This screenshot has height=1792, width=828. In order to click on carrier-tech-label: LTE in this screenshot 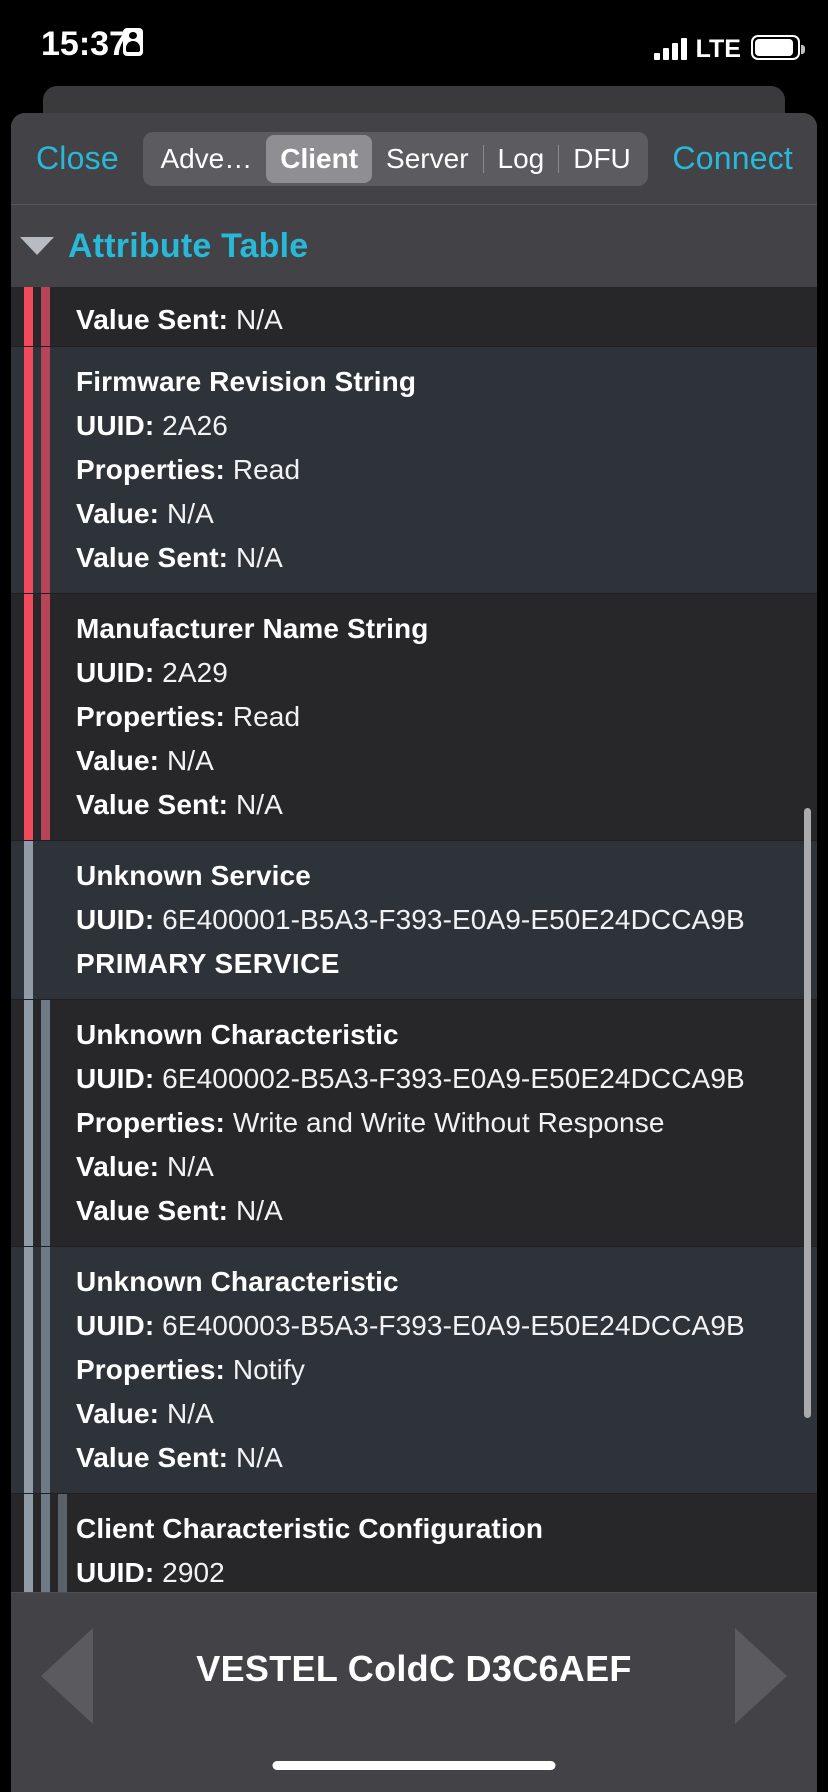, I will do `click(718, 49)`.